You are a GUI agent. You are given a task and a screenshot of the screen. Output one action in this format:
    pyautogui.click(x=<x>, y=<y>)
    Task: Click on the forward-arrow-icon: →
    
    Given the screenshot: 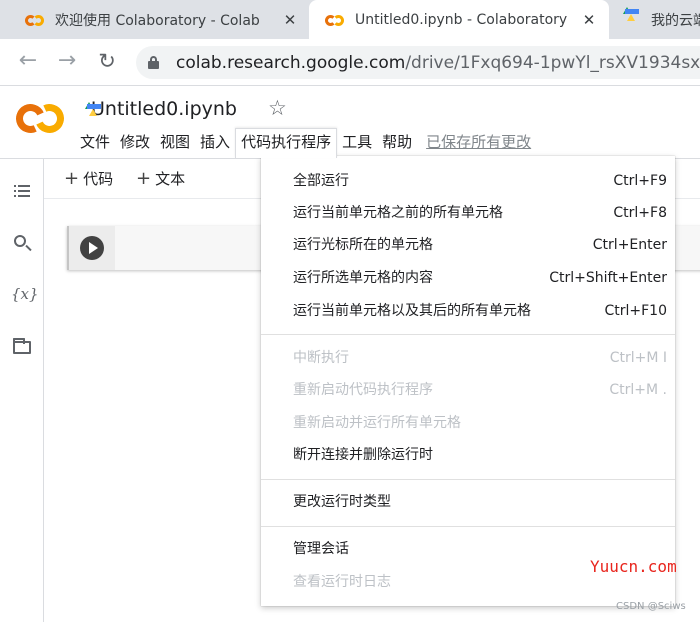 What is the action you would take?
    pyautogui.click(x=67, y=62)
    